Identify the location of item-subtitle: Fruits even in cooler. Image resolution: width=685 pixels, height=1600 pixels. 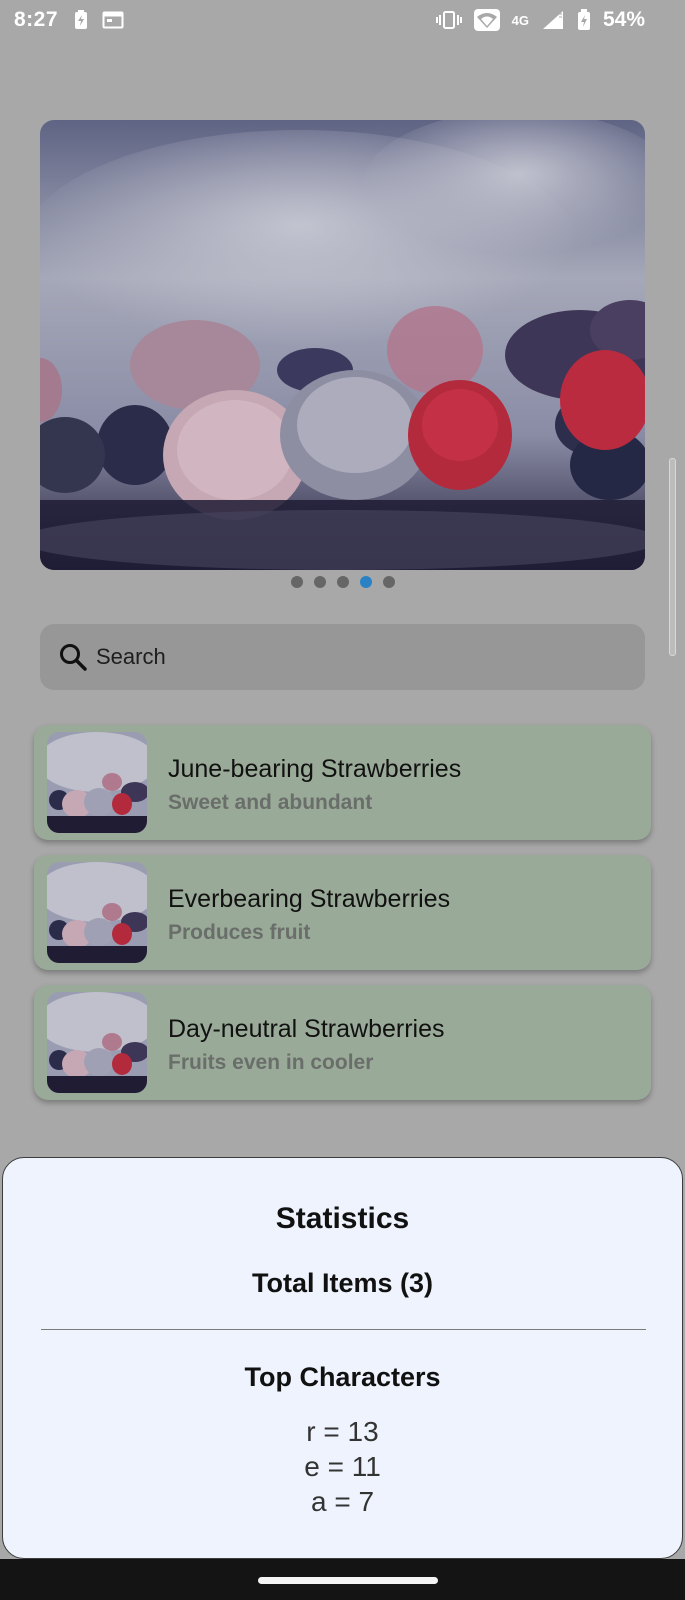
(271, 1062).